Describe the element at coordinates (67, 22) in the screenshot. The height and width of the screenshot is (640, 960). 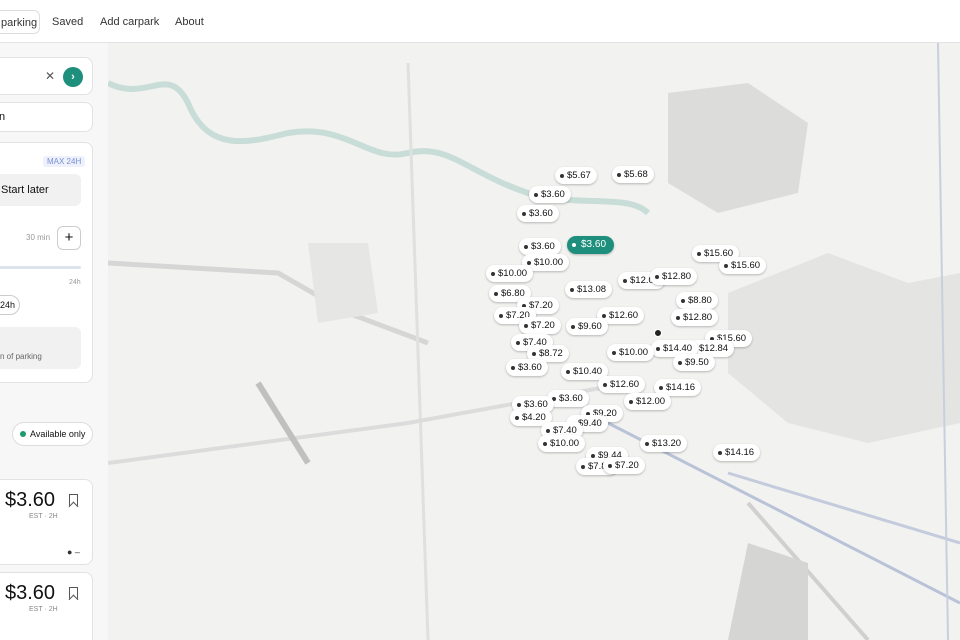
I see `tab-saved: Saved` at that location.